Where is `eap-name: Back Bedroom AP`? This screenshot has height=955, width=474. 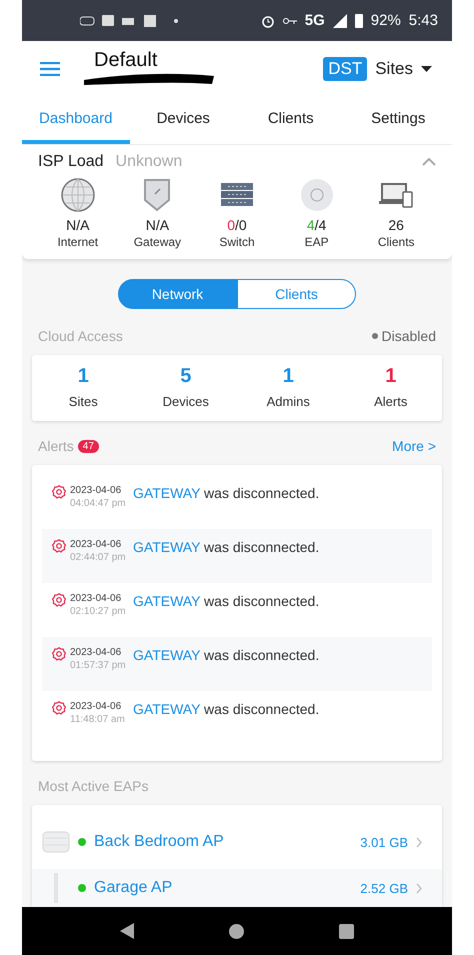 eap-name: Back Bedroom AP is located at coordinates (159, 842).